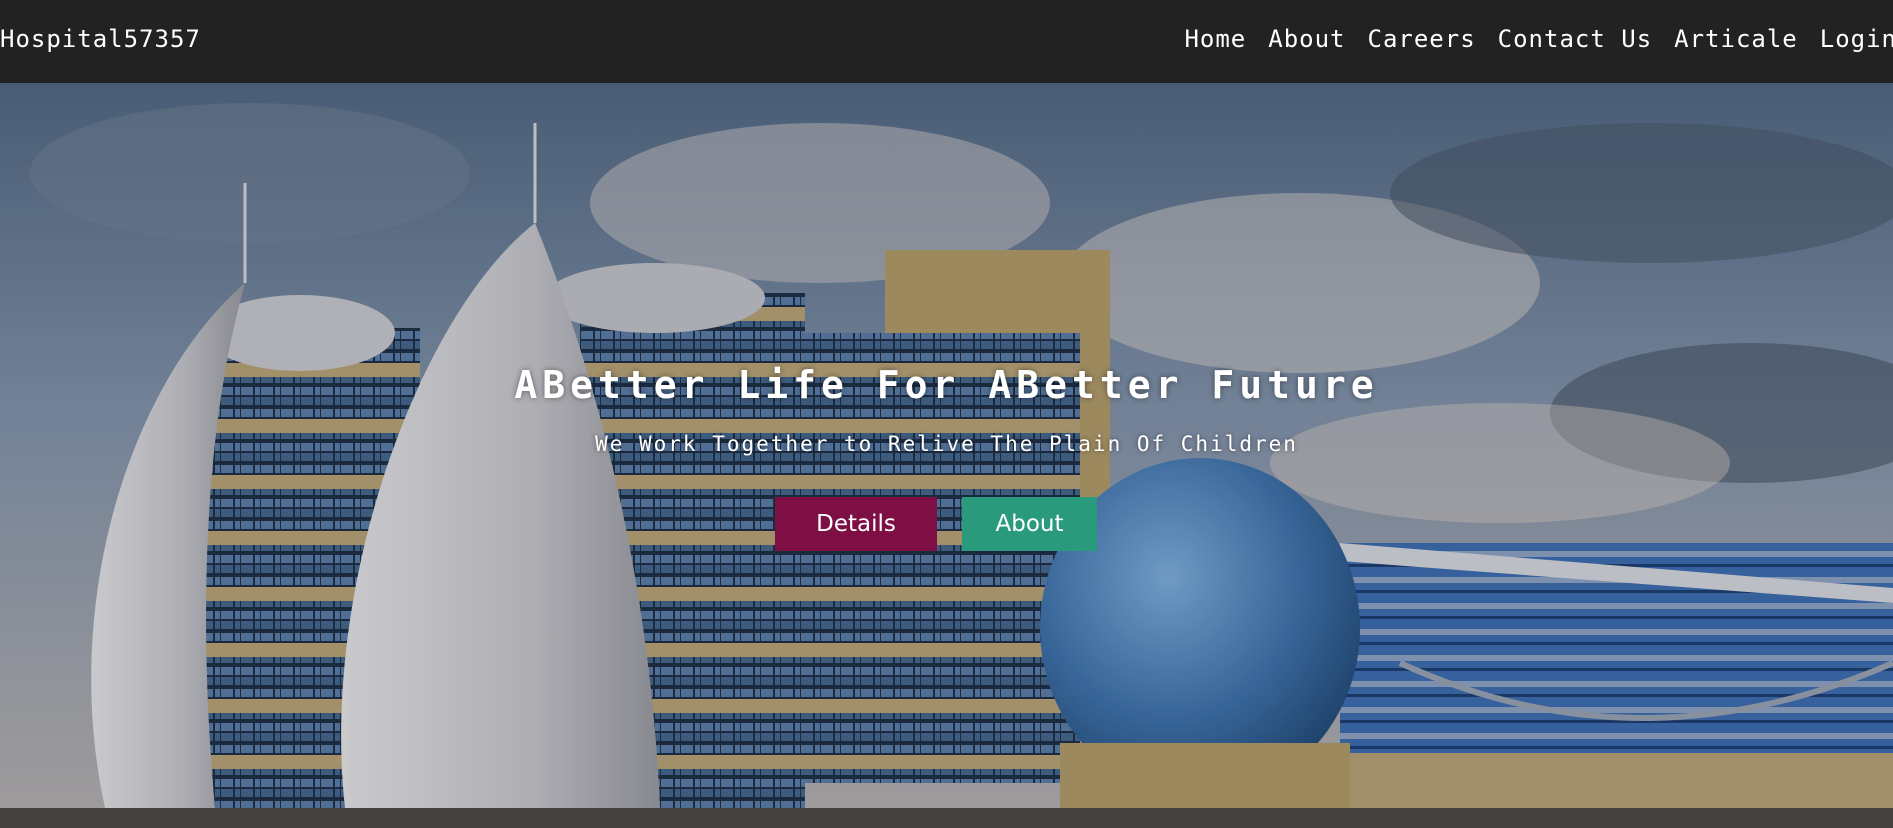 This screenshot has height=828, width=1893. What do you see at coordinates (1575, 39) in the screenshot?
I see `nav-link-contact-us: Contact Us` at bounding box center [1575, 39].